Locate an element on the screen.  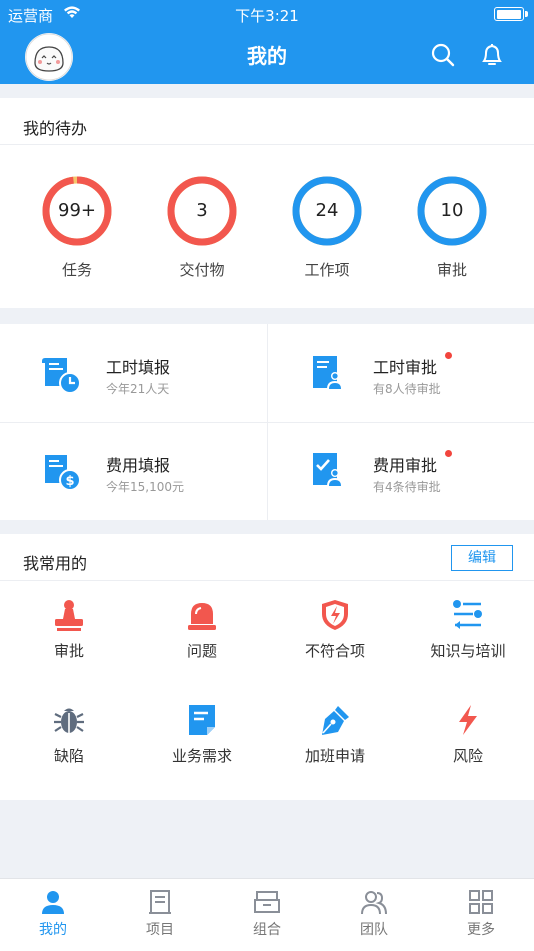
stamp-icon is located at coordinates (69, 615).